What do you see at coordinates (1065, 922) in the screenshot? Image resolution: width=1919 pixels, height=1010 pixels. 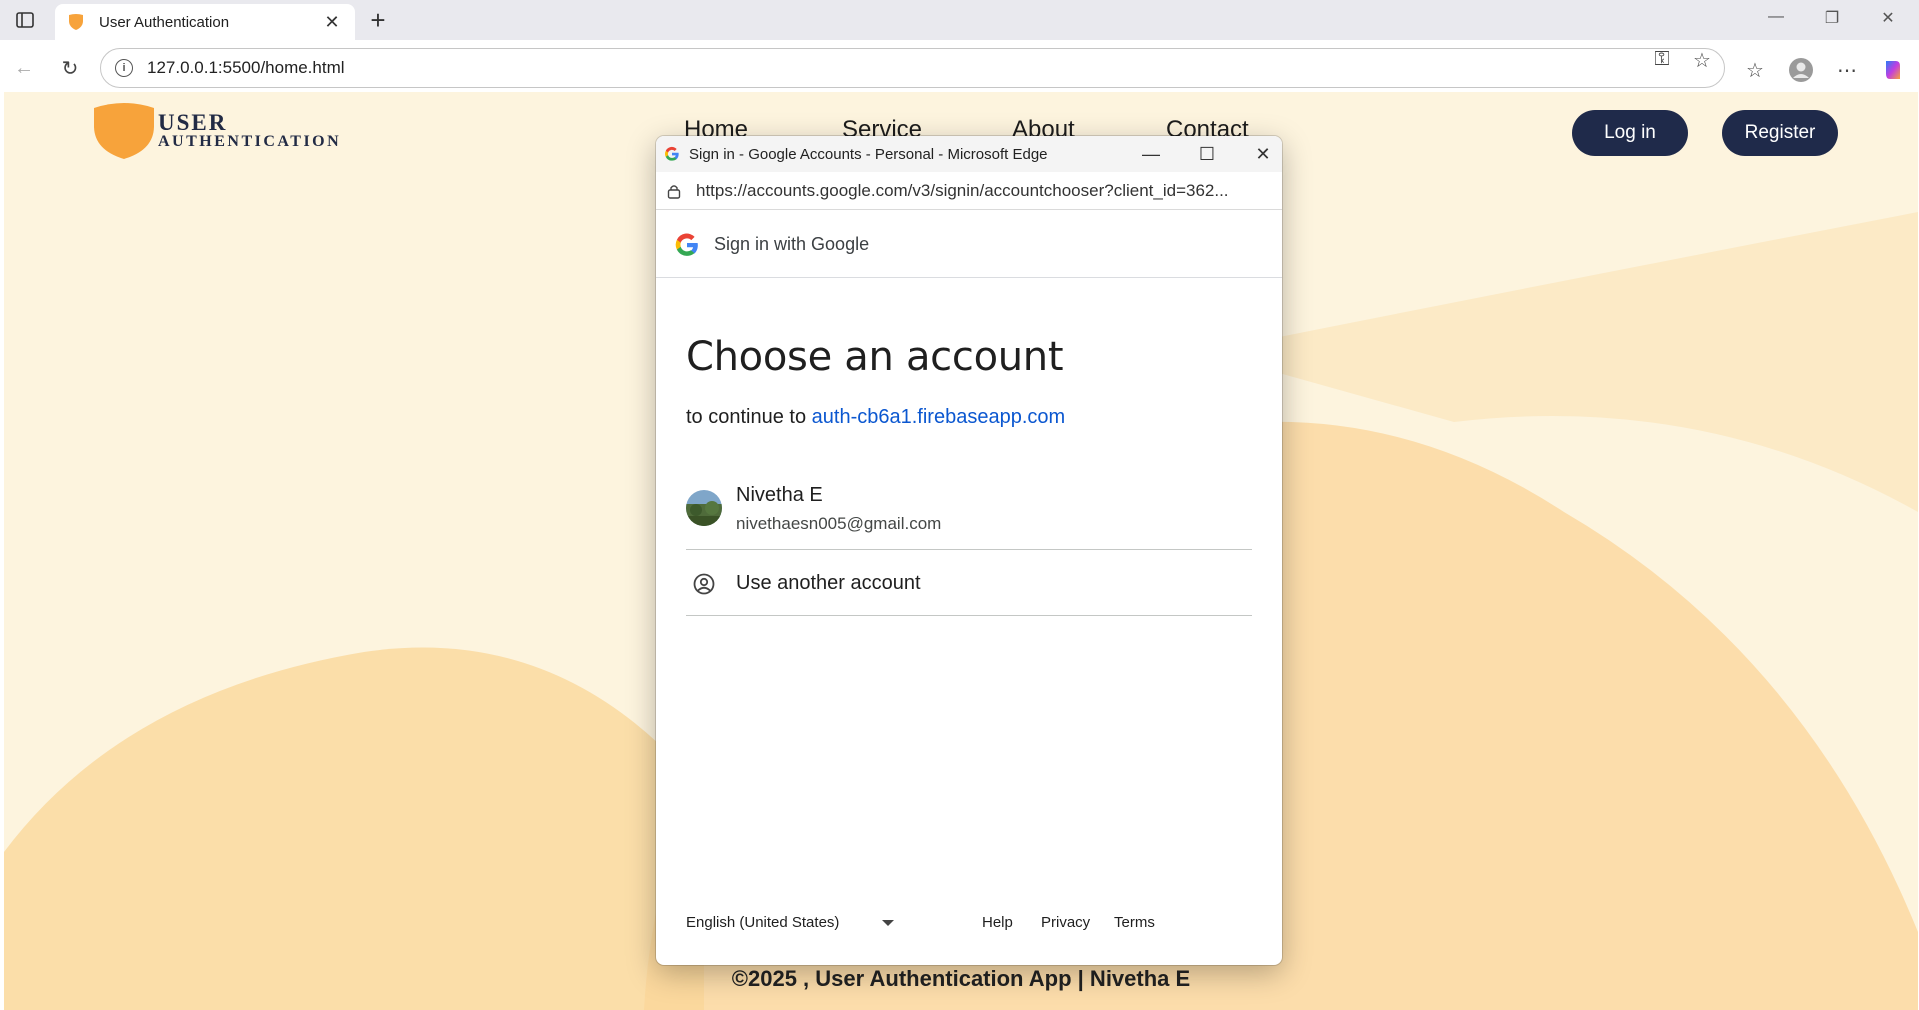 I see `privacy-link: Privacy` at bounding box center [1065, 922].